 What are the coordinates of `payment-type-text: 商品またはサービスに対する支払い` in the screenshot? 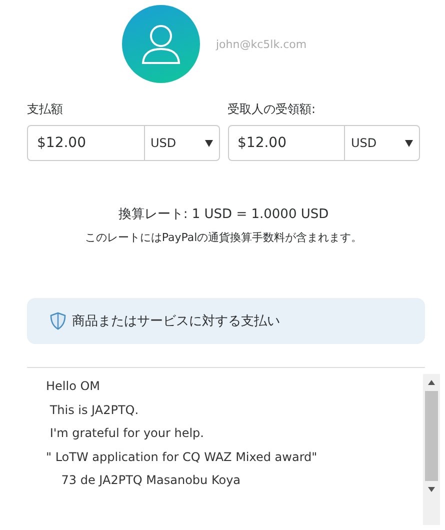 It's located at (176, 321).